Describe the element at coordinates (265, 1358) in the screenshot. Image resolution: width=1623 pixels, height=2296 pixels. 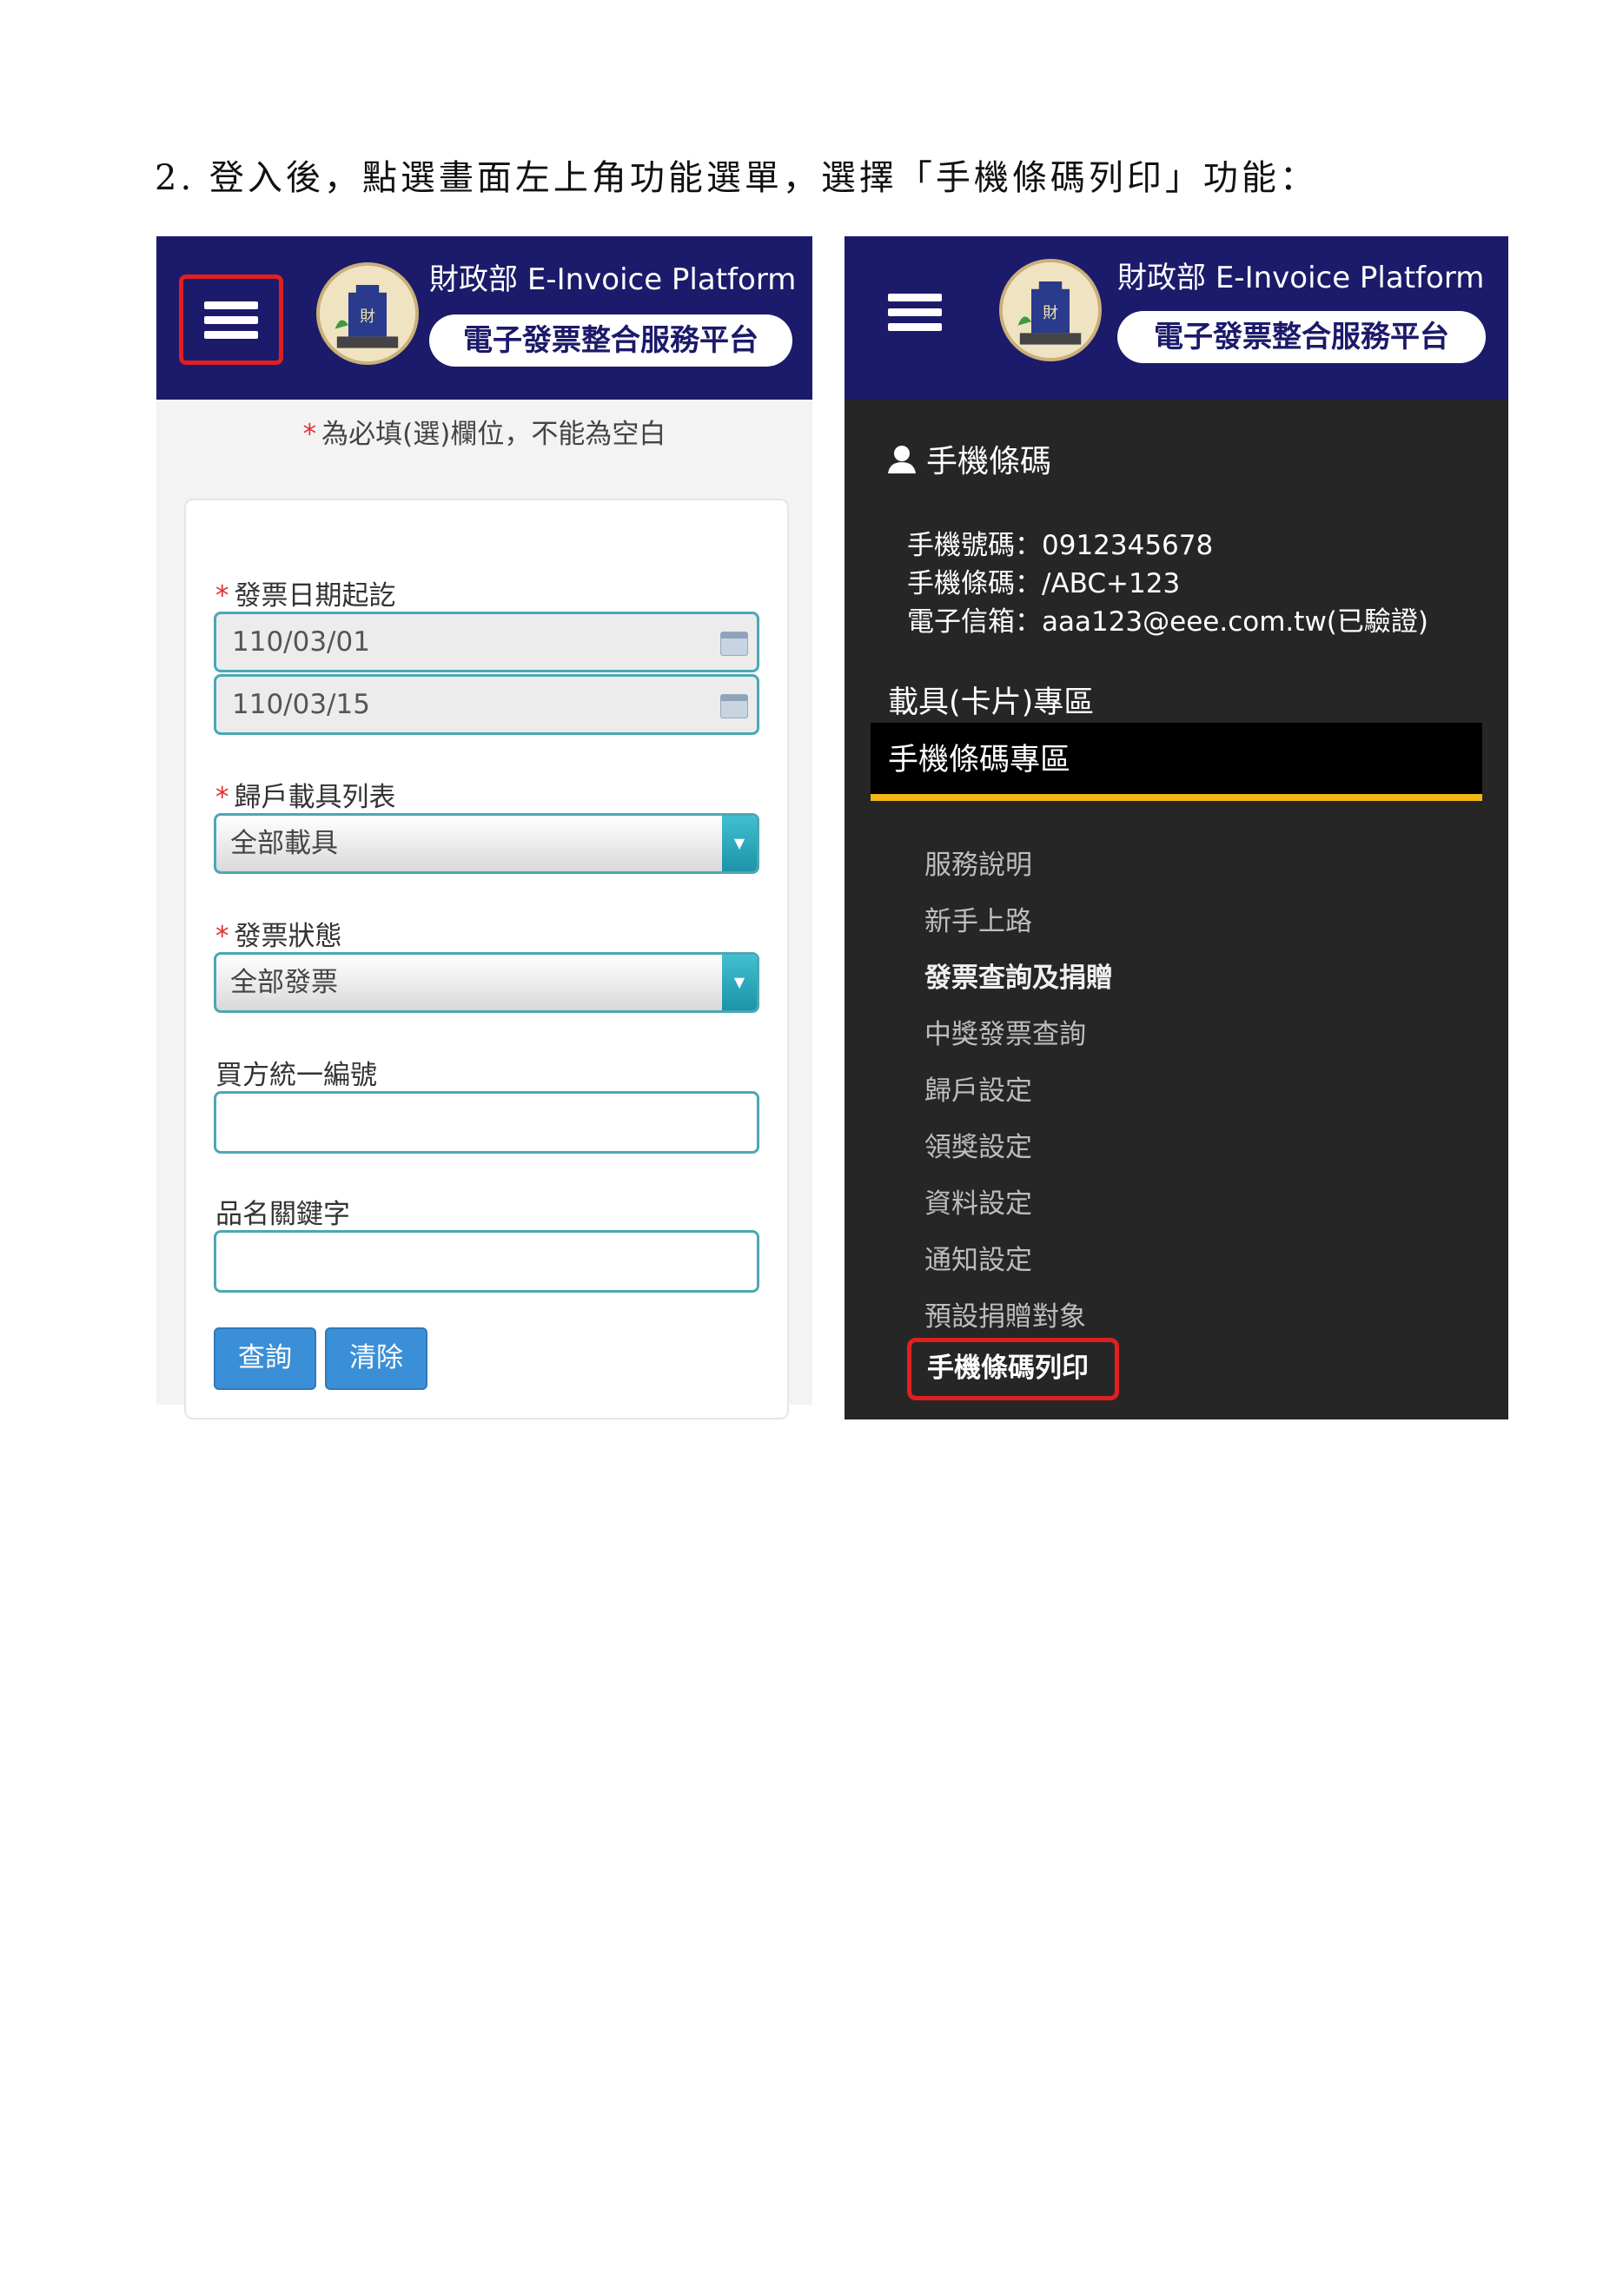
I see `query-button: 查詢` at that location.